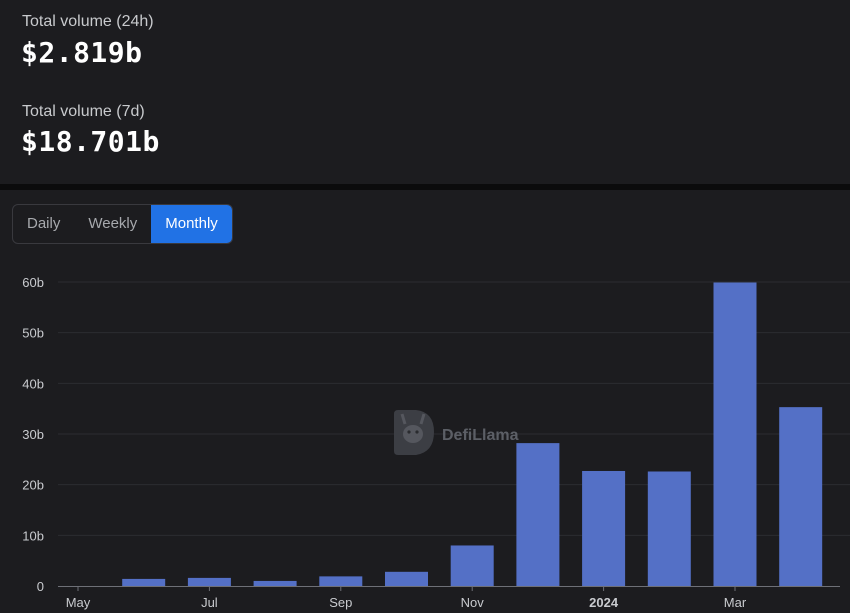  Describe the element at coordinates (473, 602) in the screenshot. I see `x-tick-label: Nov` at that location.